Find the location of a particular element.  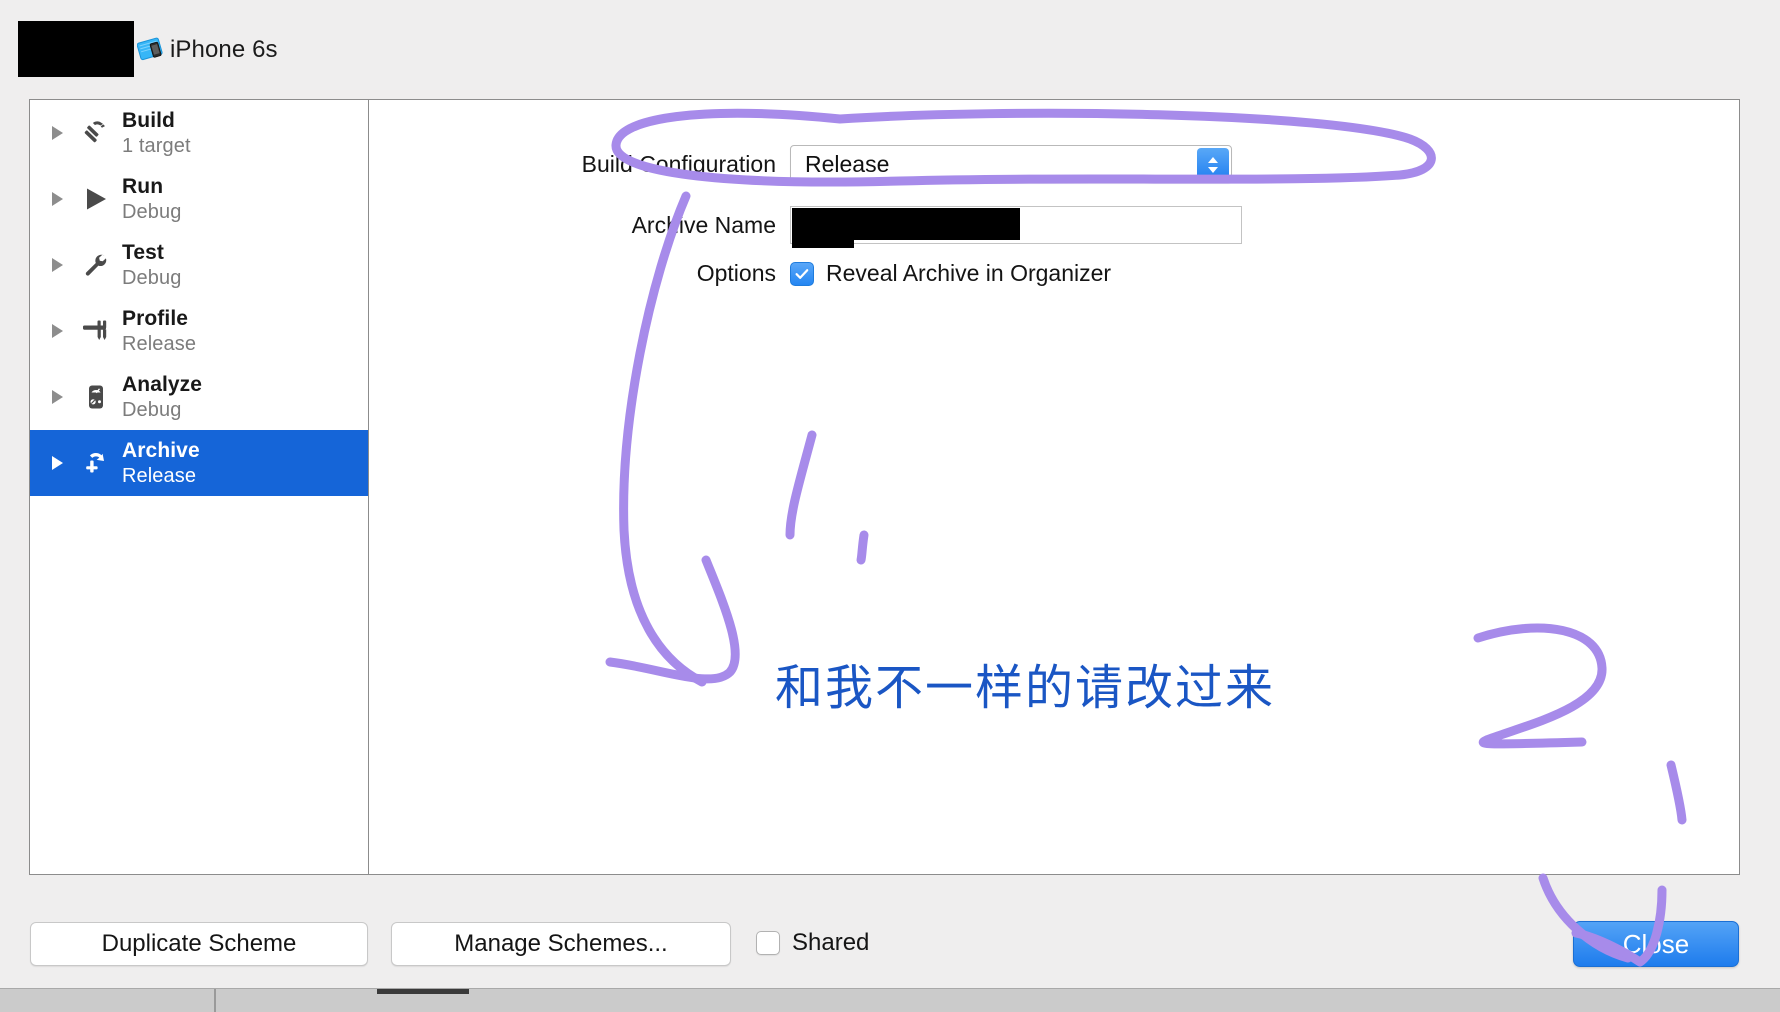

strip-tab-mark is located at coordinates (423, 991).